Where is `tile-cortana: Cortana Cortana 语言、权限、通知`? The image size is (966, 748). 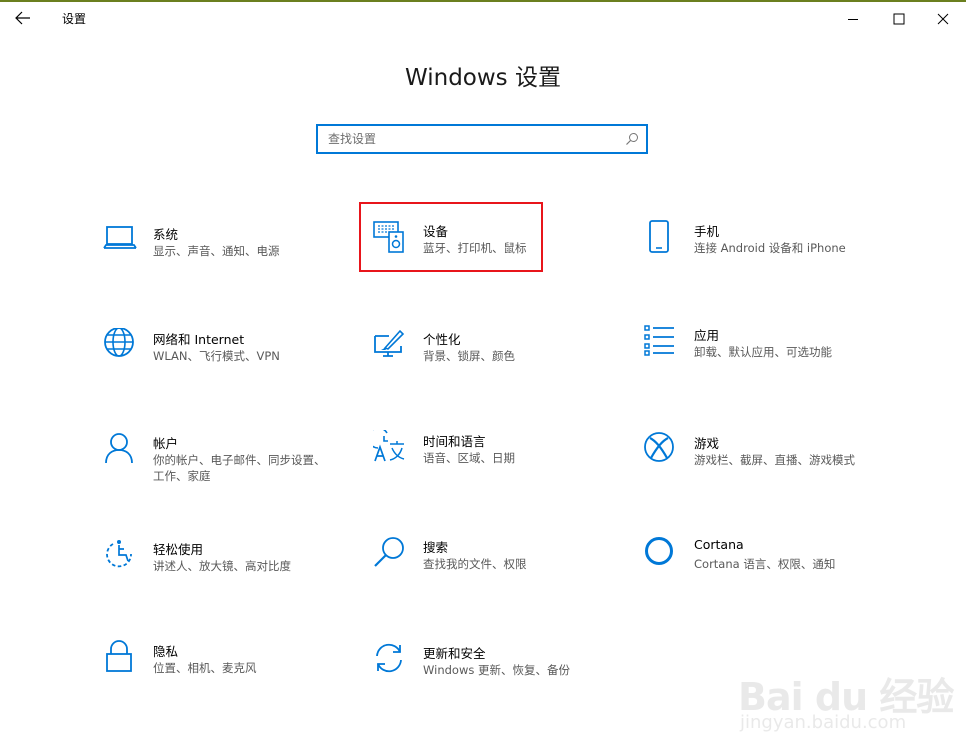 tile-cortana: Cortana Cortana 语言、权限、通知 is located at coordinates (764, 574).